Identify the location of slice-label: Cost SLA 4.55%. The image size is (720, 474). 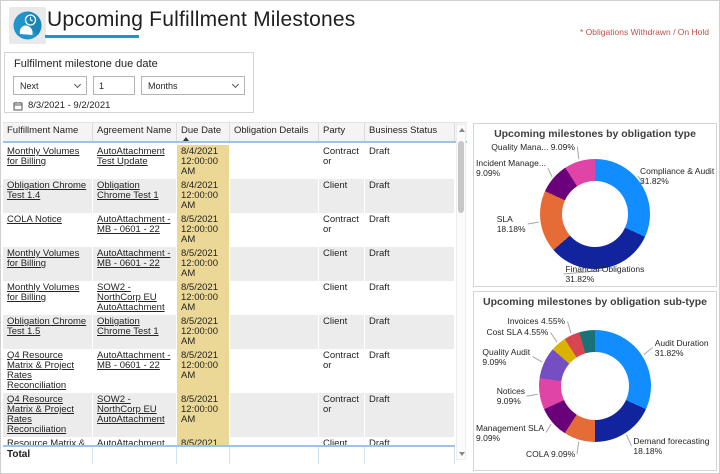
(517, 332).